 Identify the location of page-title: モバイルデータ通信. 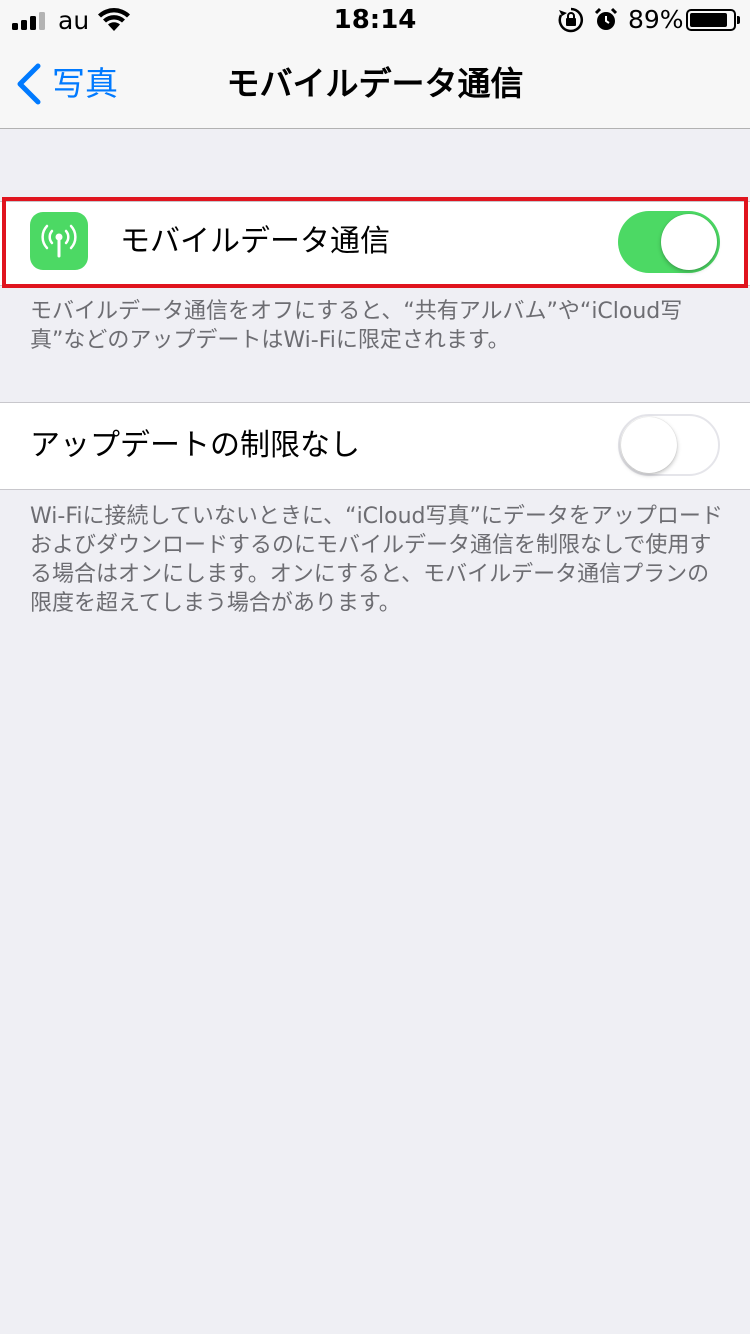
(375, 83).